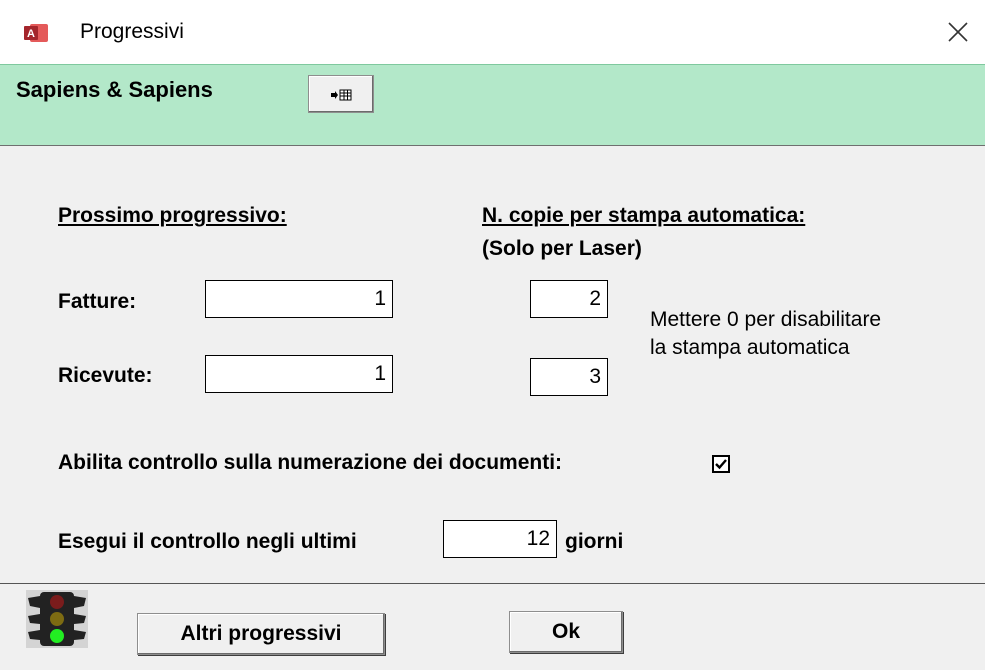  What do you see at coordinates (299, 299) in the screenshot?
I see `fatture-input: 1` at bounding box center [299, 299].